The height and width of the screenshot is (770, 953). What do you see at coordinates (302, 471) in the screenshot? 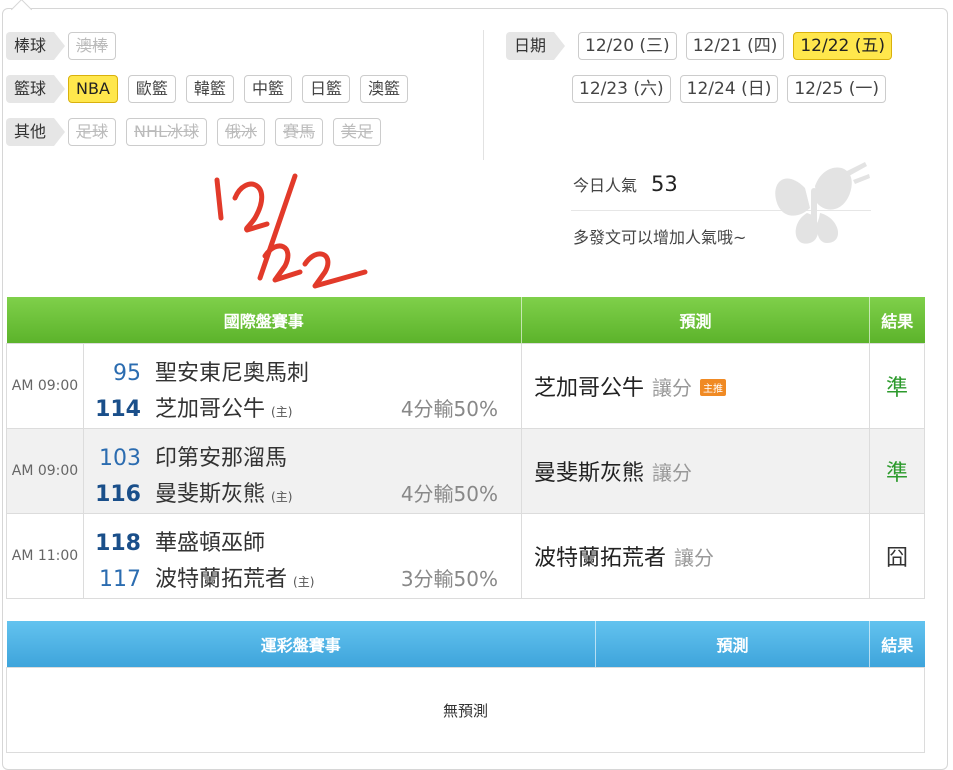
I see `match-cell: 103 印第安那溜馬 116 曼斐斯灰熊 (主) 4分輸50%` at bounding box center [302, 471].